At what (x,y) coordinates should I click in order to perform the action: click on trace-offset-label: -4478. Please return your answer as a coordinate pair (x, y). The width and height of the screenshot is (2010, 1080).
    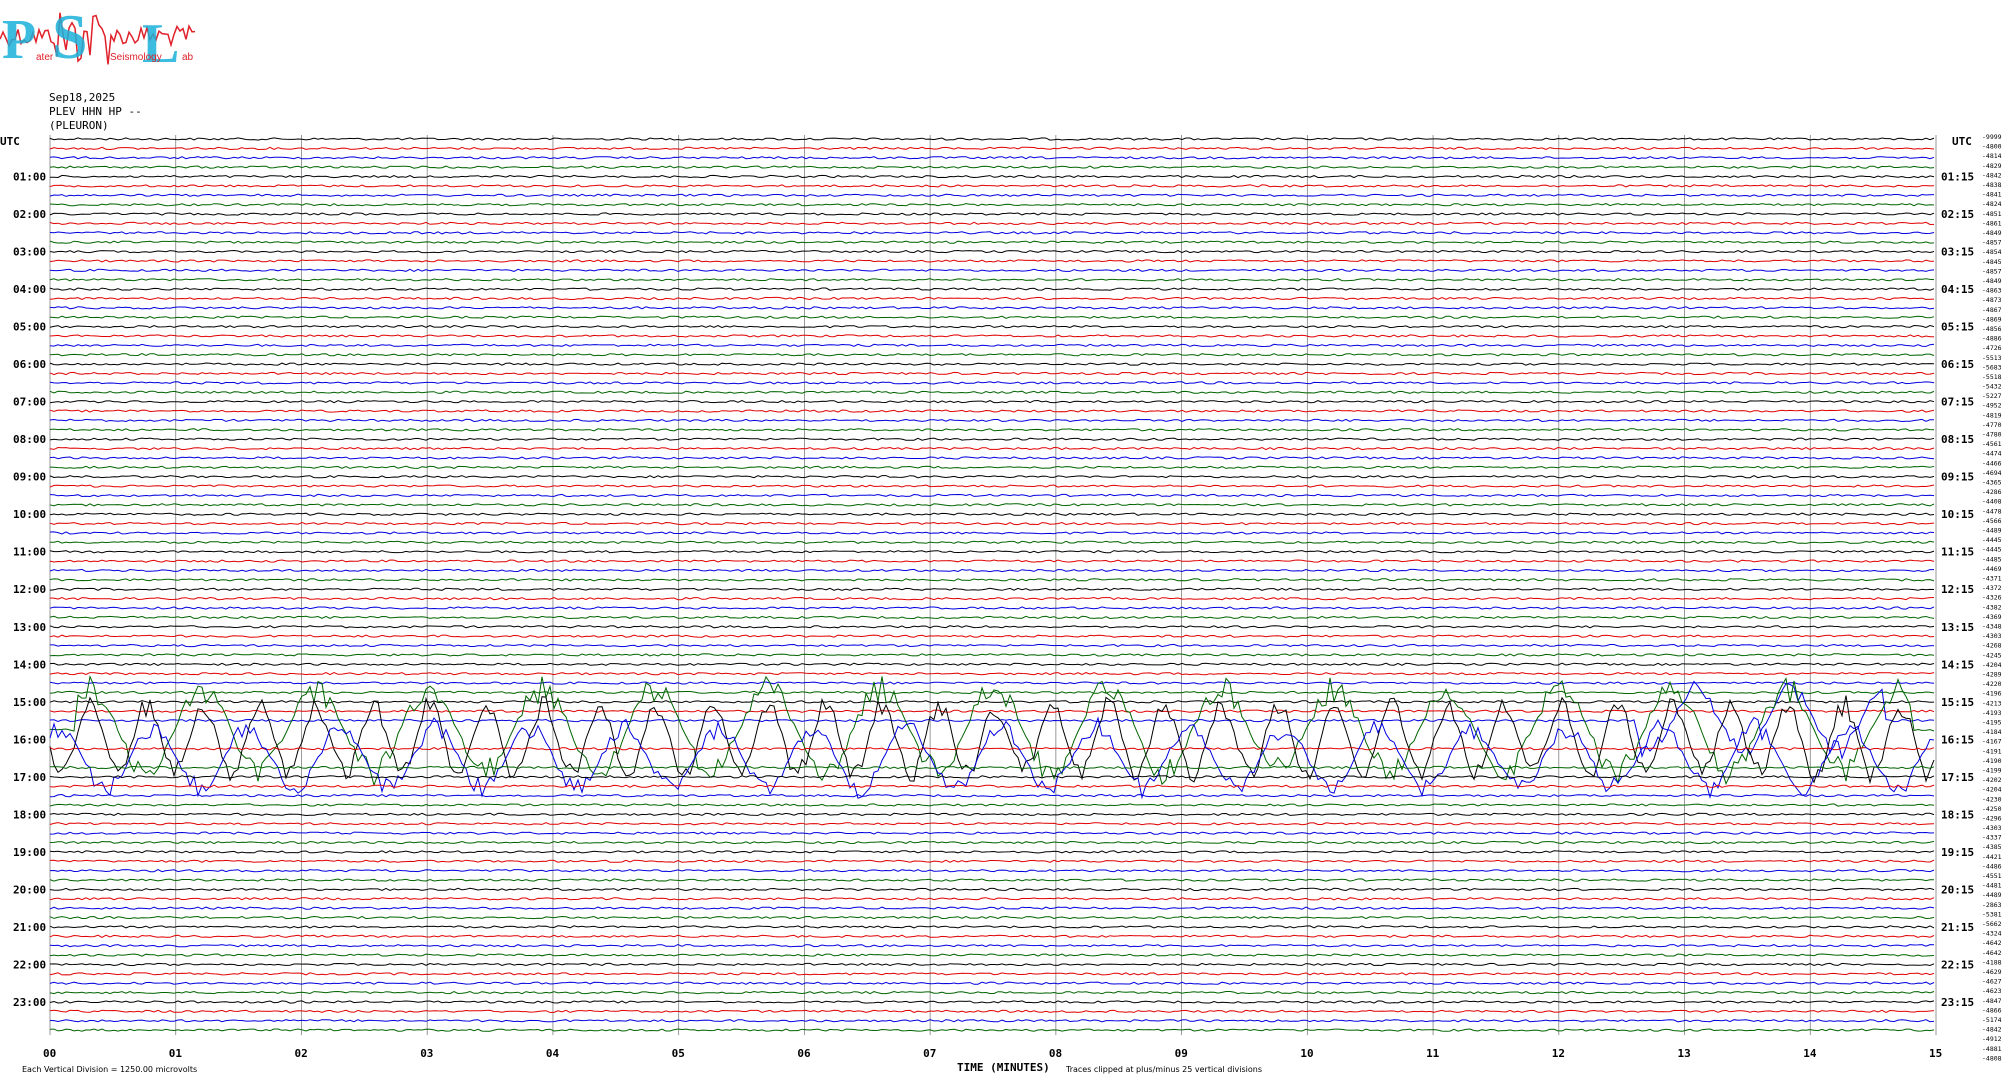
    Looking at the image, I should click on (1992, 511).